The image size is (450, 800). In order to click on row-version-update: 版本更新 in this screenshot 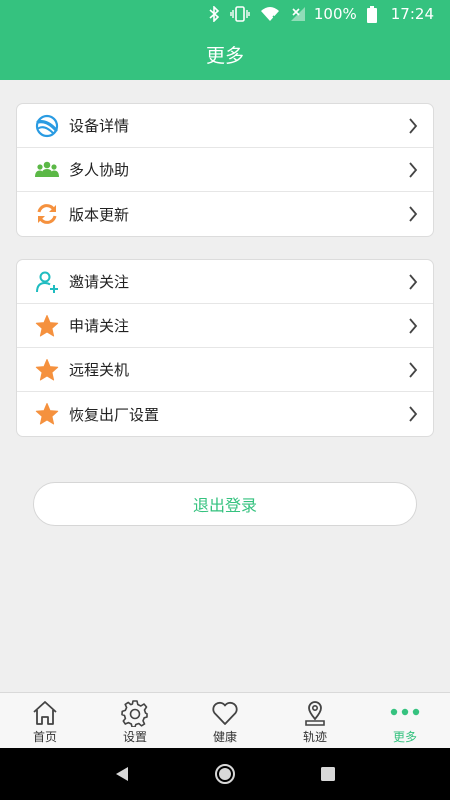, I will do `click(225, 214)`.